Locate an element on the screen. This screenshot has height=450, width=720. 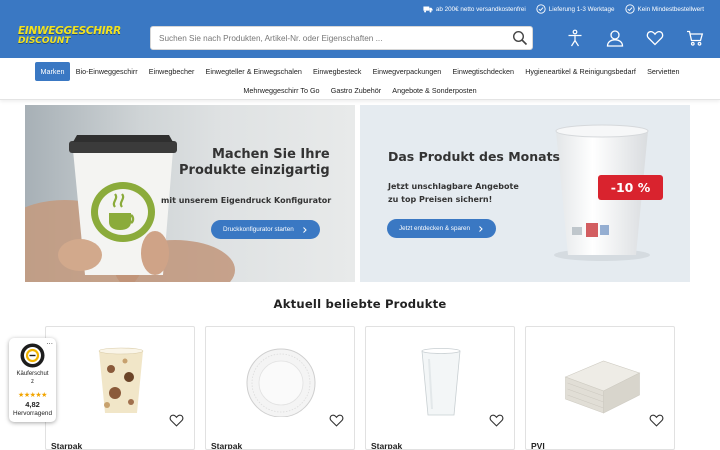
search-box is located at coordinates (341, 38).